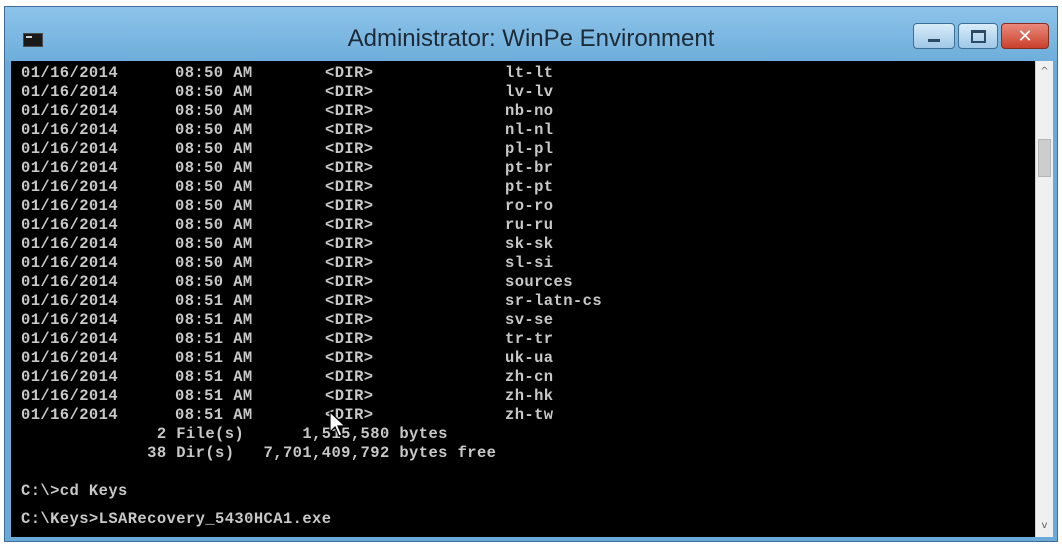  I want to click on close-icon: ✕, so click(1025, 36).